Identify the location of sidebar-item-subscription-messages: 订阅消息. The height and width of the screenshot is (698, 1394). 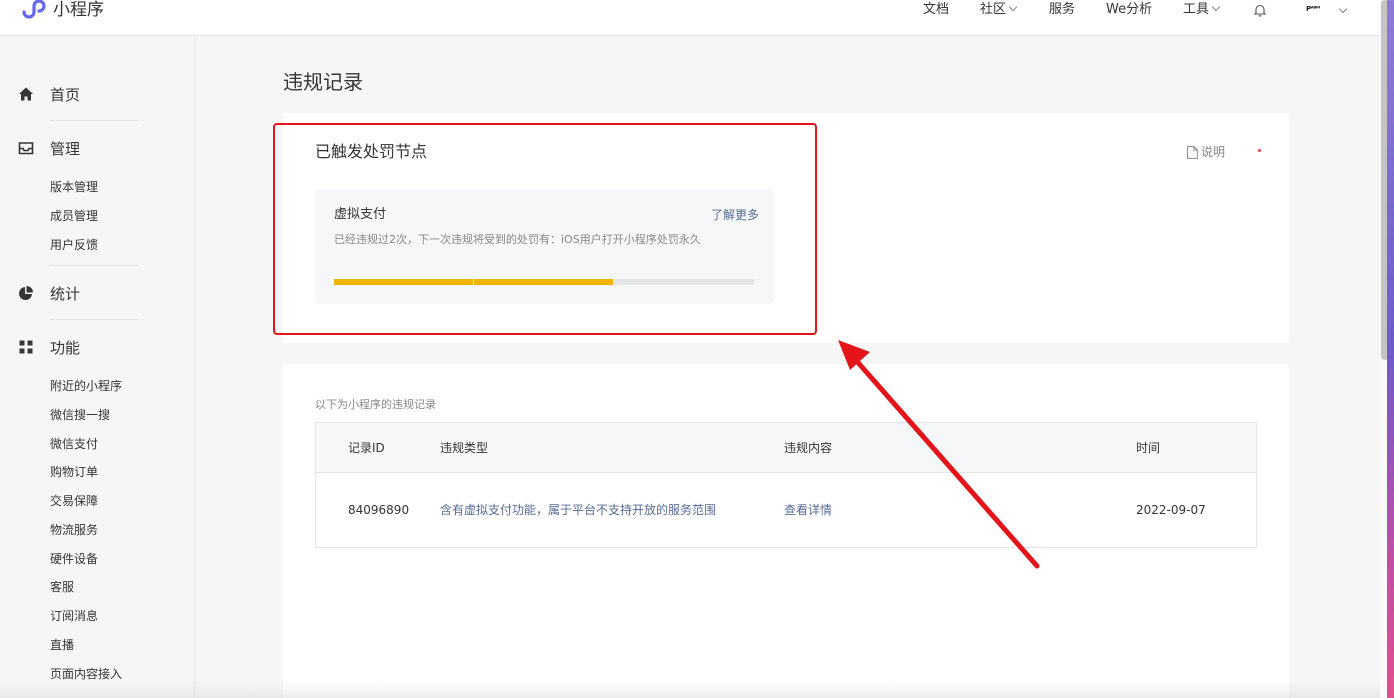
(74, 616).